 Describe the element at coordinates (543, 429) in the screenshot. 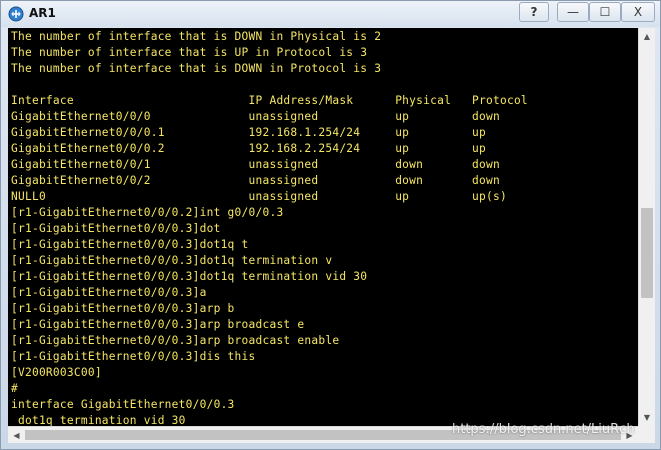

I see `watermark: https://blog.csdn.net/LiuRch` at that location.